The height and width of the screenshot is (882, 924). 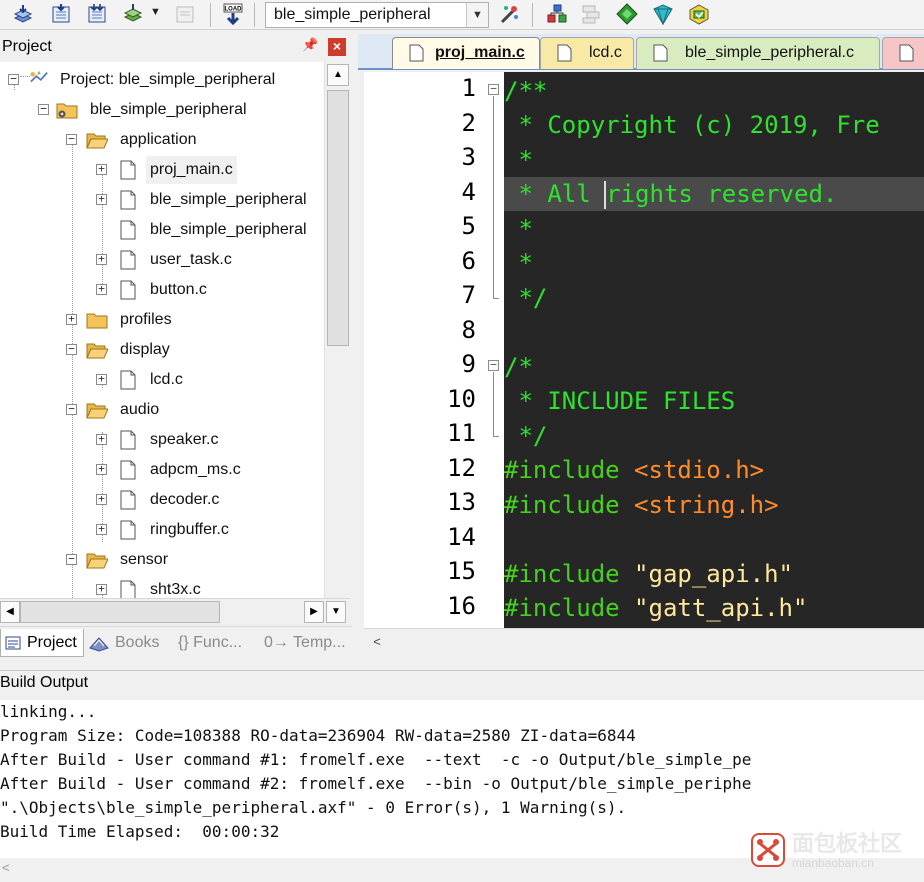 What do you see at coordinates (162, 80) in the screenshot?
I see `tree-item-project-root: − Project: ble_simple_peripheral` at bounding box center [162, 80].